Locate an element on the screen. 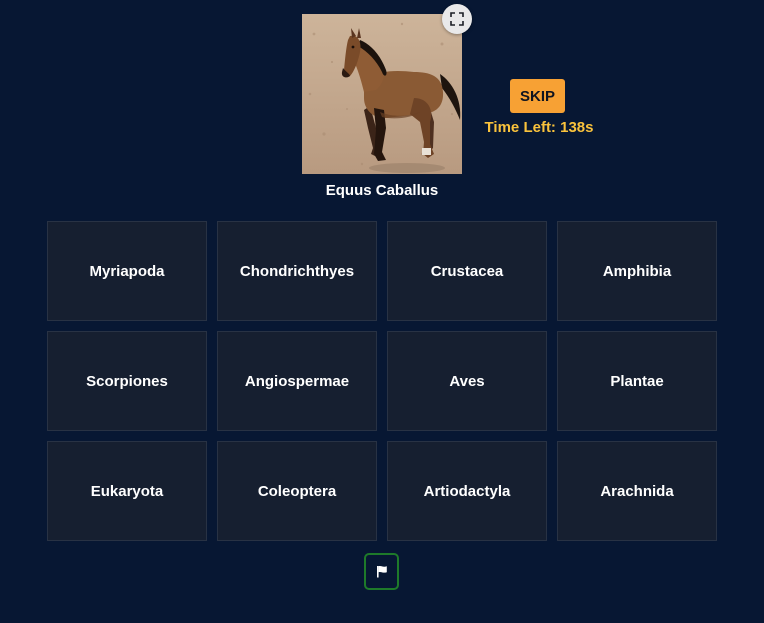 This screenshot has height=623, width=764. answer-option-plantae: Plantae is located at coordinates (637, 381).